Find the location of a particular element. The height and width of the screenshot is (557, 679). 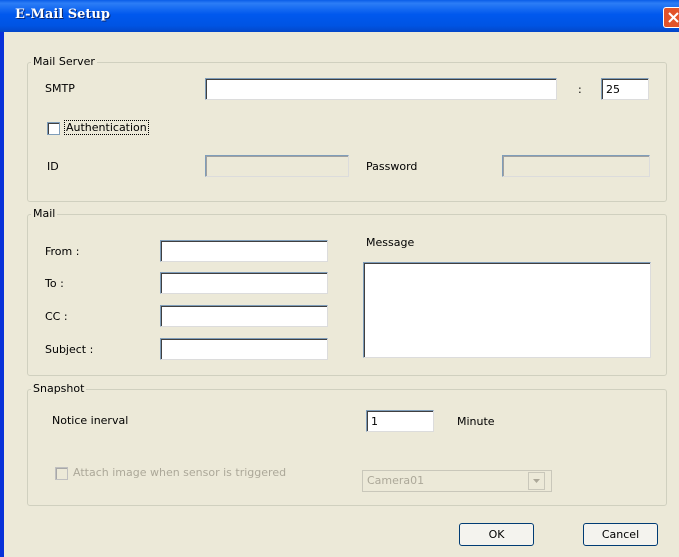

snapshot-legend: Snapshot is located at coordinates (59, 388).